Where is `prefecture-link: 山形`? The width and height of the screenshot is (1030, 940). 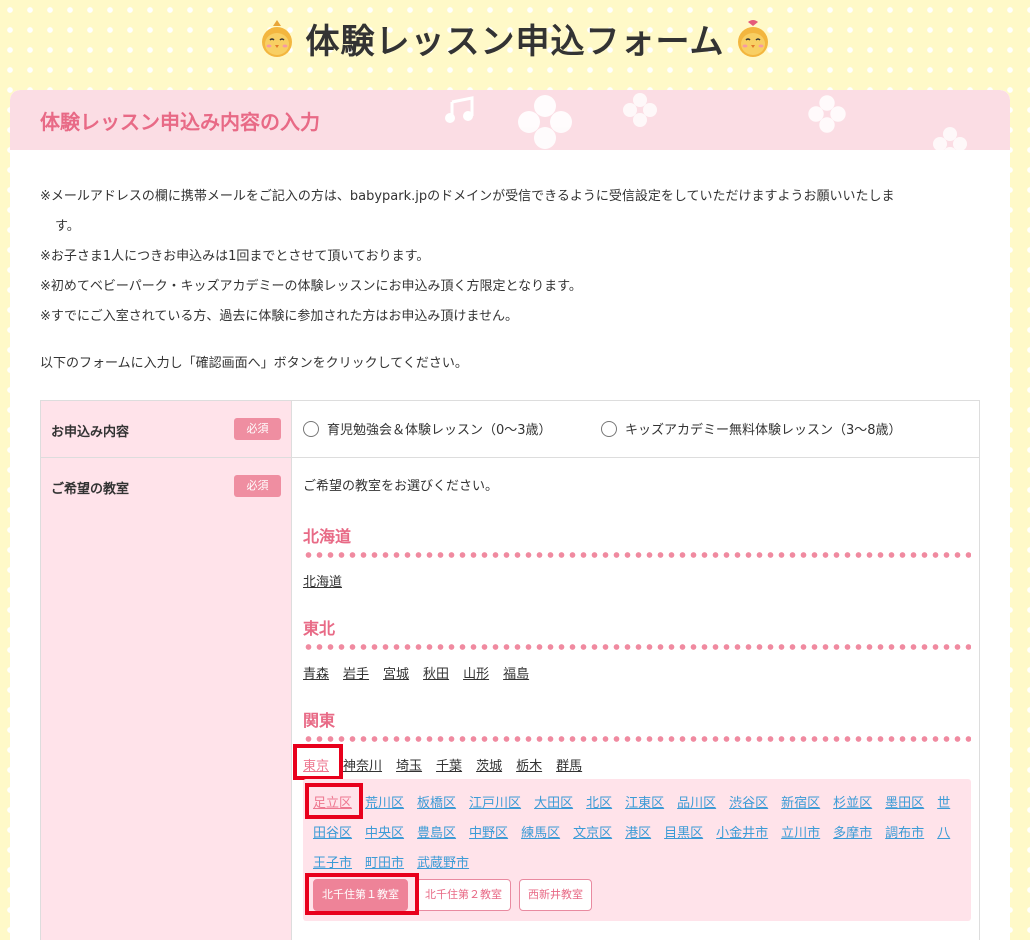 prefecture-link: 山形 is located at coordinates (476, 672).